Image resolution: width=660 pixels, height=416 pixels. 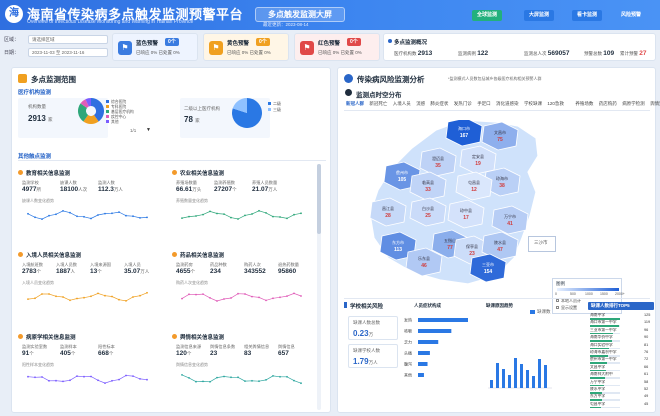 I want to click on stat-unit: 所, so click(x=38, y=189).